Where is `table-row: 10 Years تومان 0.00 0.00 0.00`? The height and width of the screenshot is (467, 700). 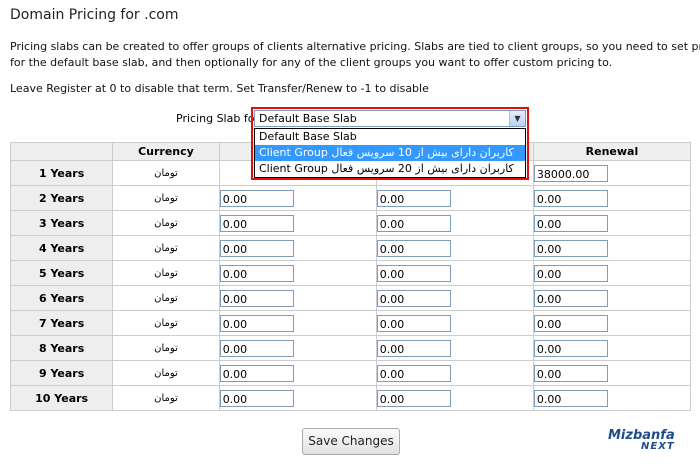 table-row: 10 Years تومان 0.00 0.00 0.00 is located at coordinates (350, 398).